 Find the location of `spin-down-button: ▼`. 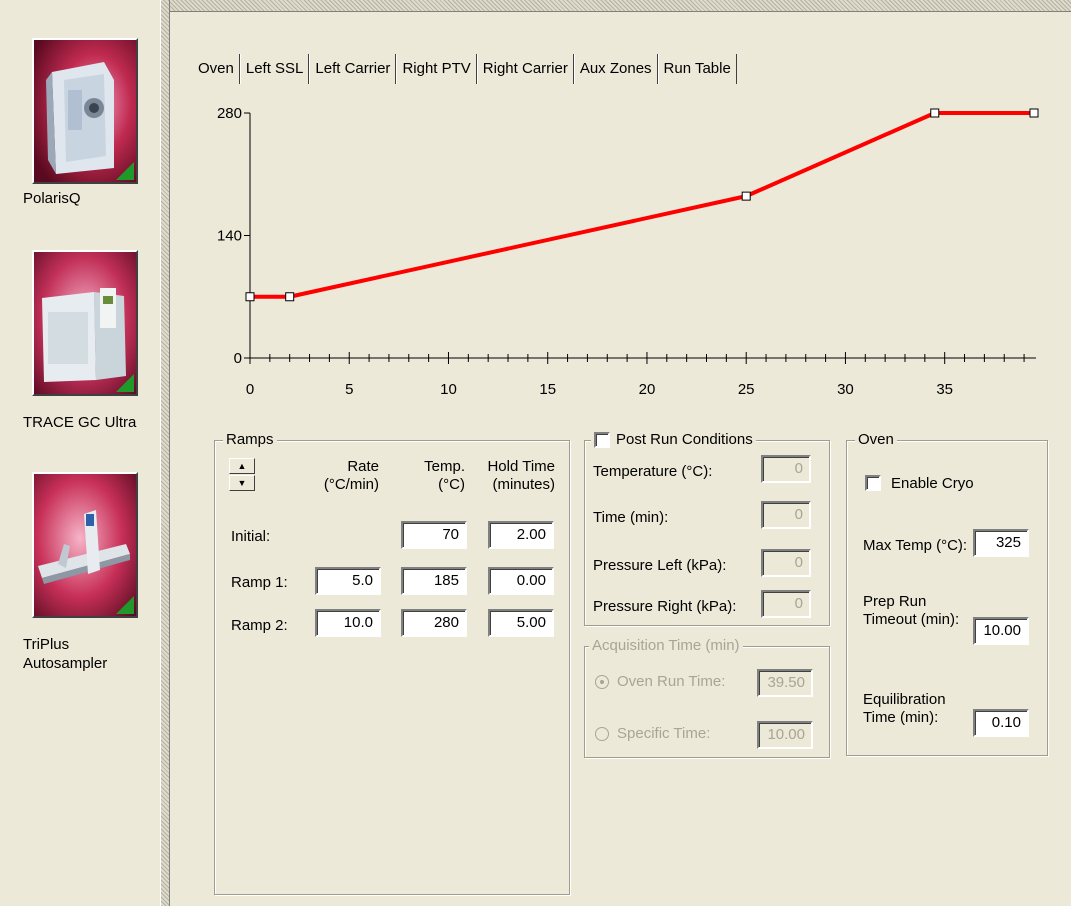

spin-down-button: ▼ is located at coordinates (242, 483).